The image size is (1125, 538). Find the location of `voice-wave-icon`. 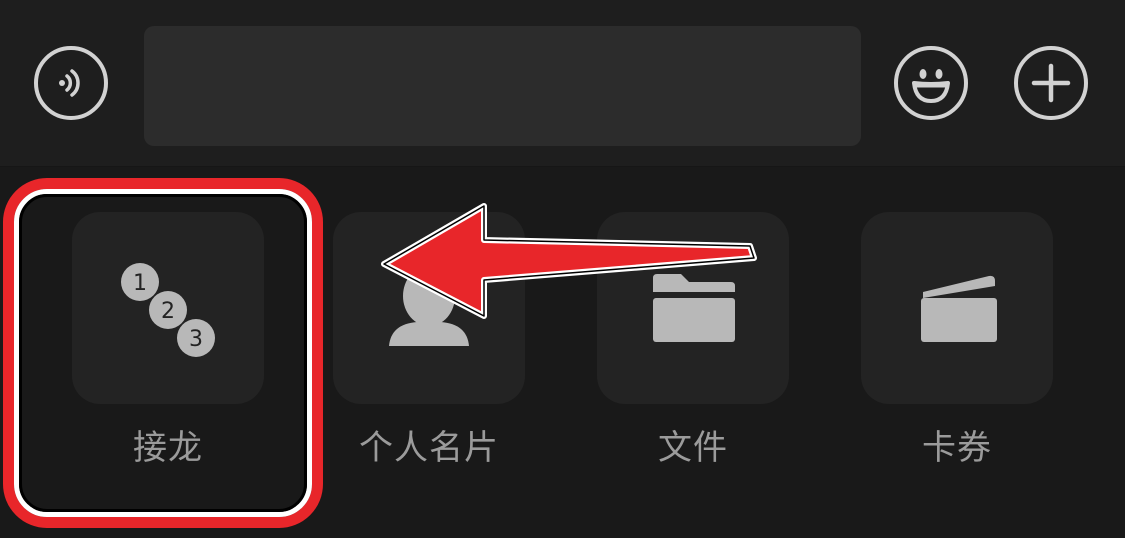

voice-wave-icon is located at coordinates (69, 83).